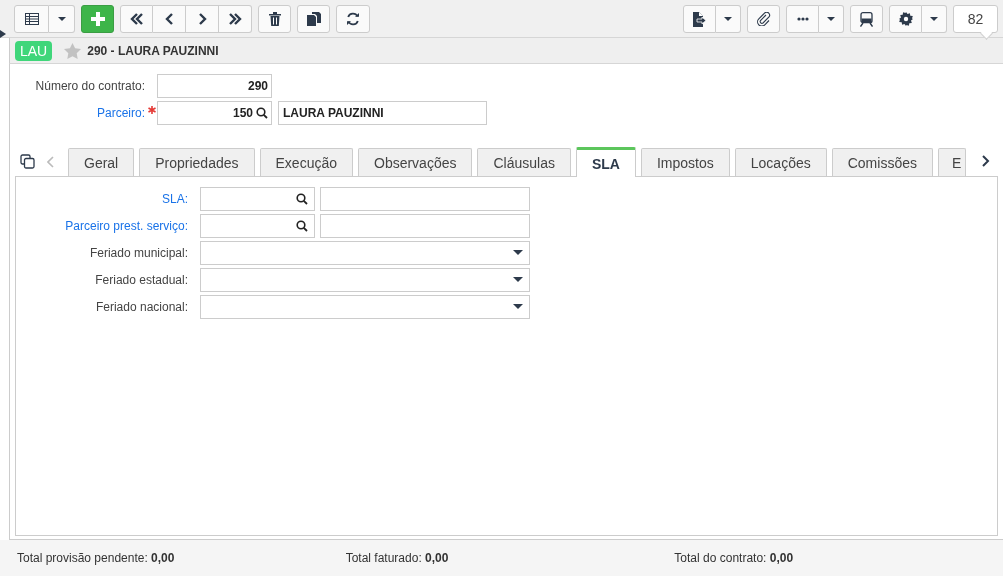 This screenshot has width=1003, height=576. I want to click on field-label: Número do contrato:, so click(90, 86).